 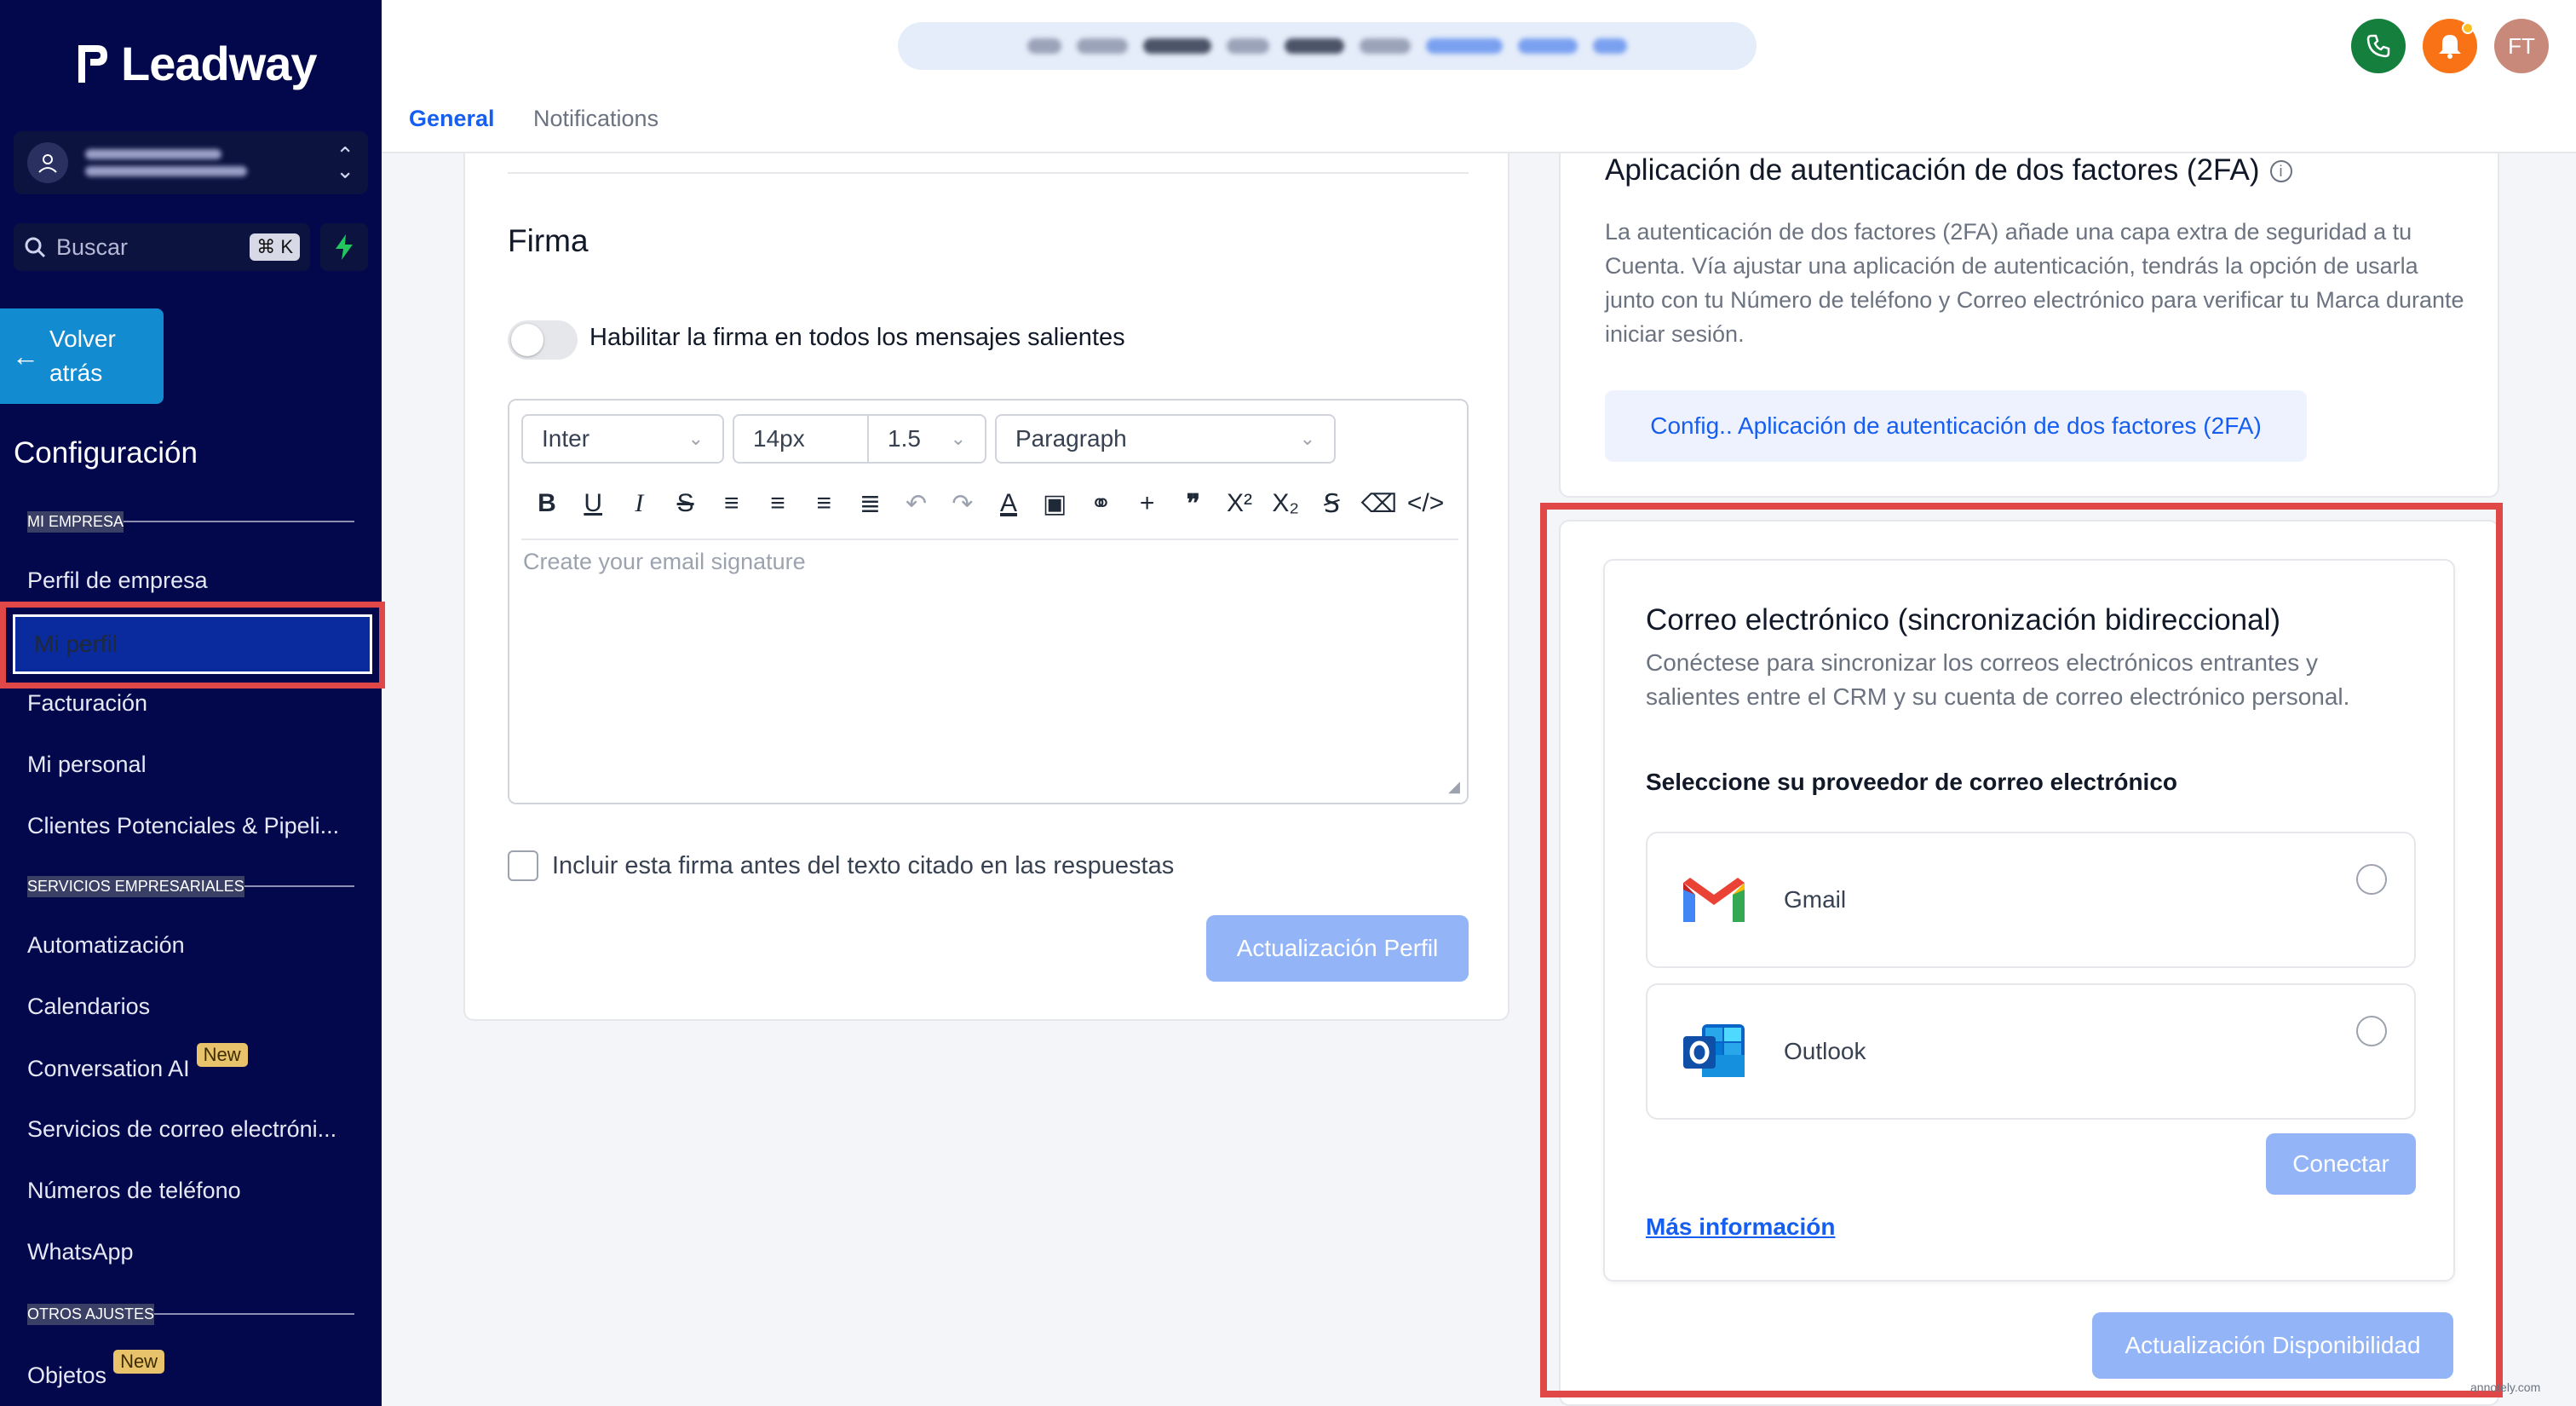 What do you see at coordinates (595, 119) in the screenshot?
I see `tab-notifications: Notifications` at bounding box center [595, 119].